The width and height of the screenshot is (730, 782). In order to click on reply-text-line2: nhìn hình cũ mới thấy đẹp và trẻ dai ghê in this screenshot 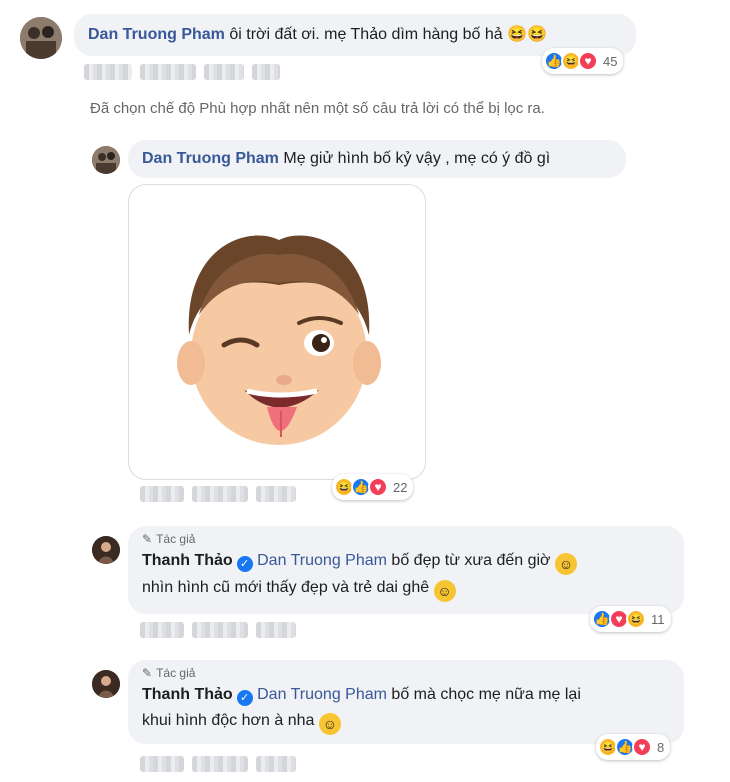, I will do `click(286, 587)`.